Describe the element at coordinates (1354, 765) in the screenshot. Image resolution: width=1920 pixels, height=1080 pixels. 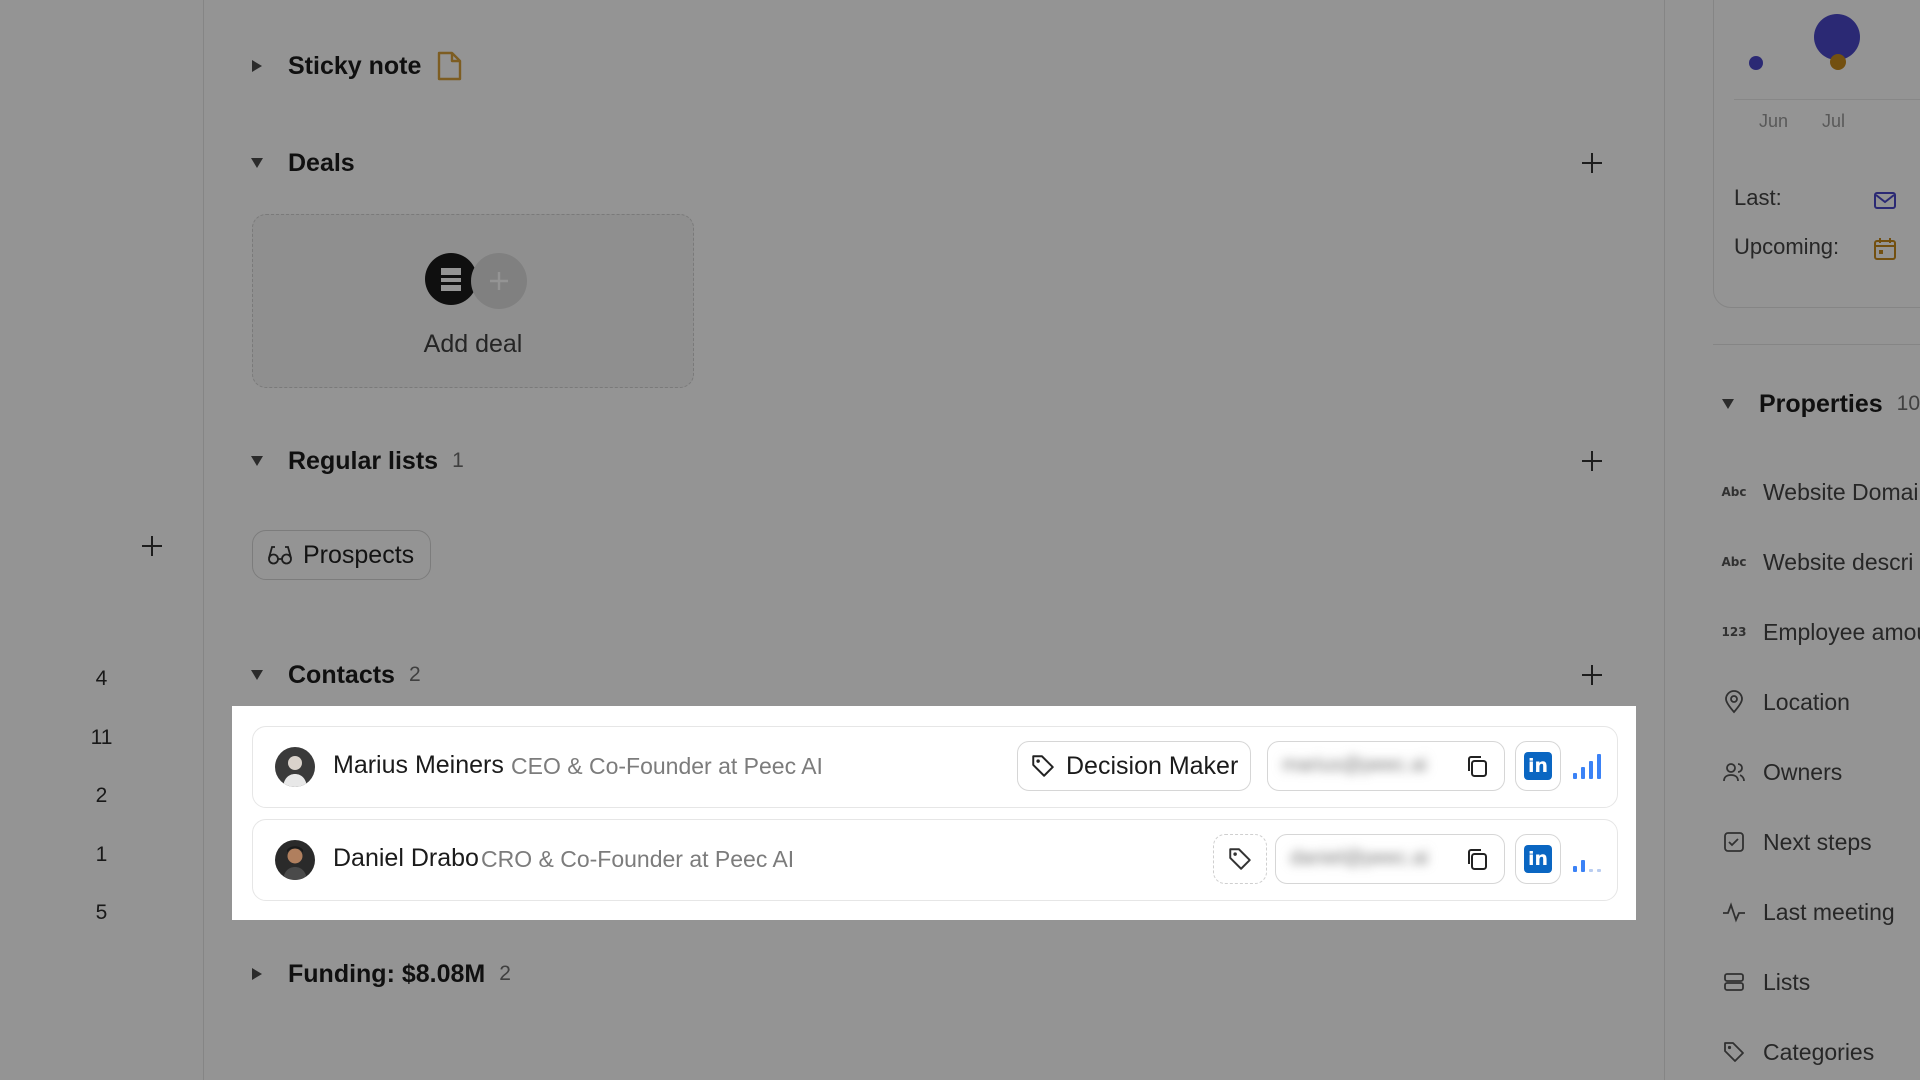
I see `email-value: marius@peec.ai` at that location.